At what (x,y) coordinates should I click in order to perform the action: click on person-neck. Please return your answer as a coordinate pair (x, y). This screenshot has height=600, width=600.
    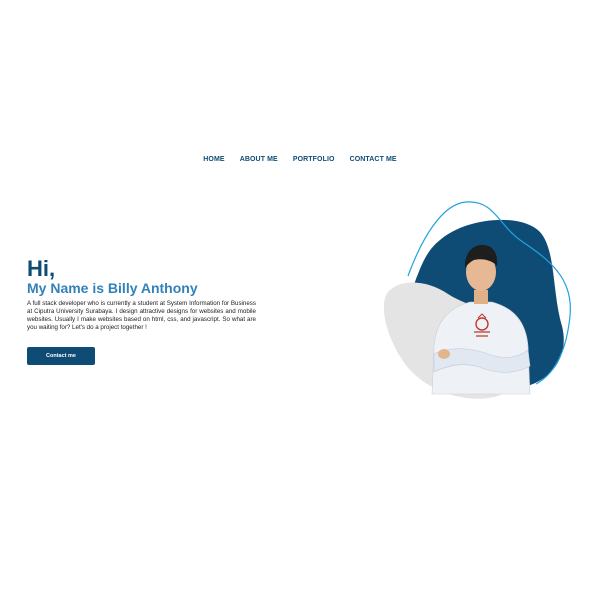
    Looking at the image, I should click on (481, 297).